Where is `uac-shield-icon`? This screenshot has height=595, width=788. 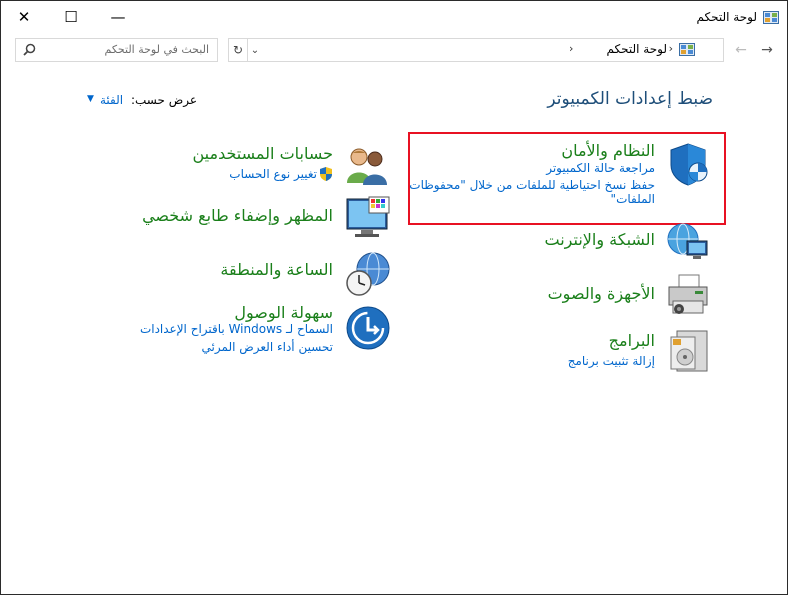
uac-shield-icon is located at coordinates (326, 174).